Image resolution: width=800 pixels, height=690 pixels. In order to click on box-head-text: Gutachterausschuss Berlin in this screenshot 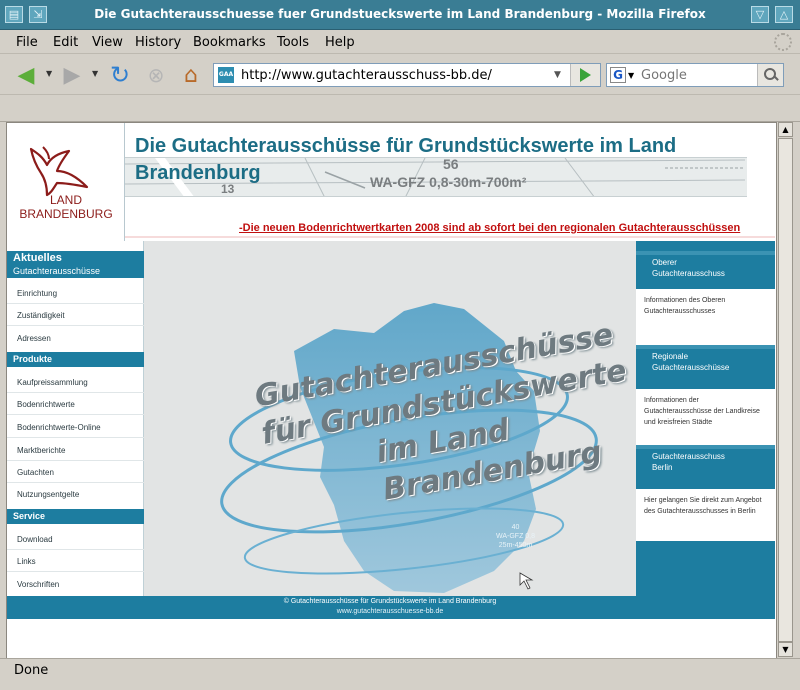, I will do `click(688, 462)`.